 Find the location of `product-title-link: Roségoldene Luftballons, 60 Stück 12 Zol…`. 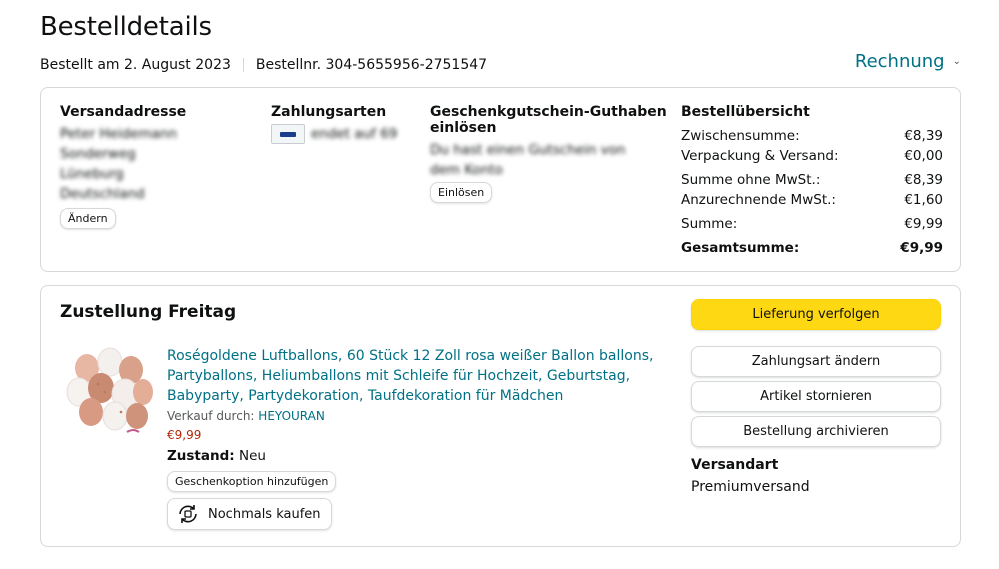

product-title-link: Roségoldene Luftballons, 60 Stück 12 Zol… is located at coordinates (417, 376).